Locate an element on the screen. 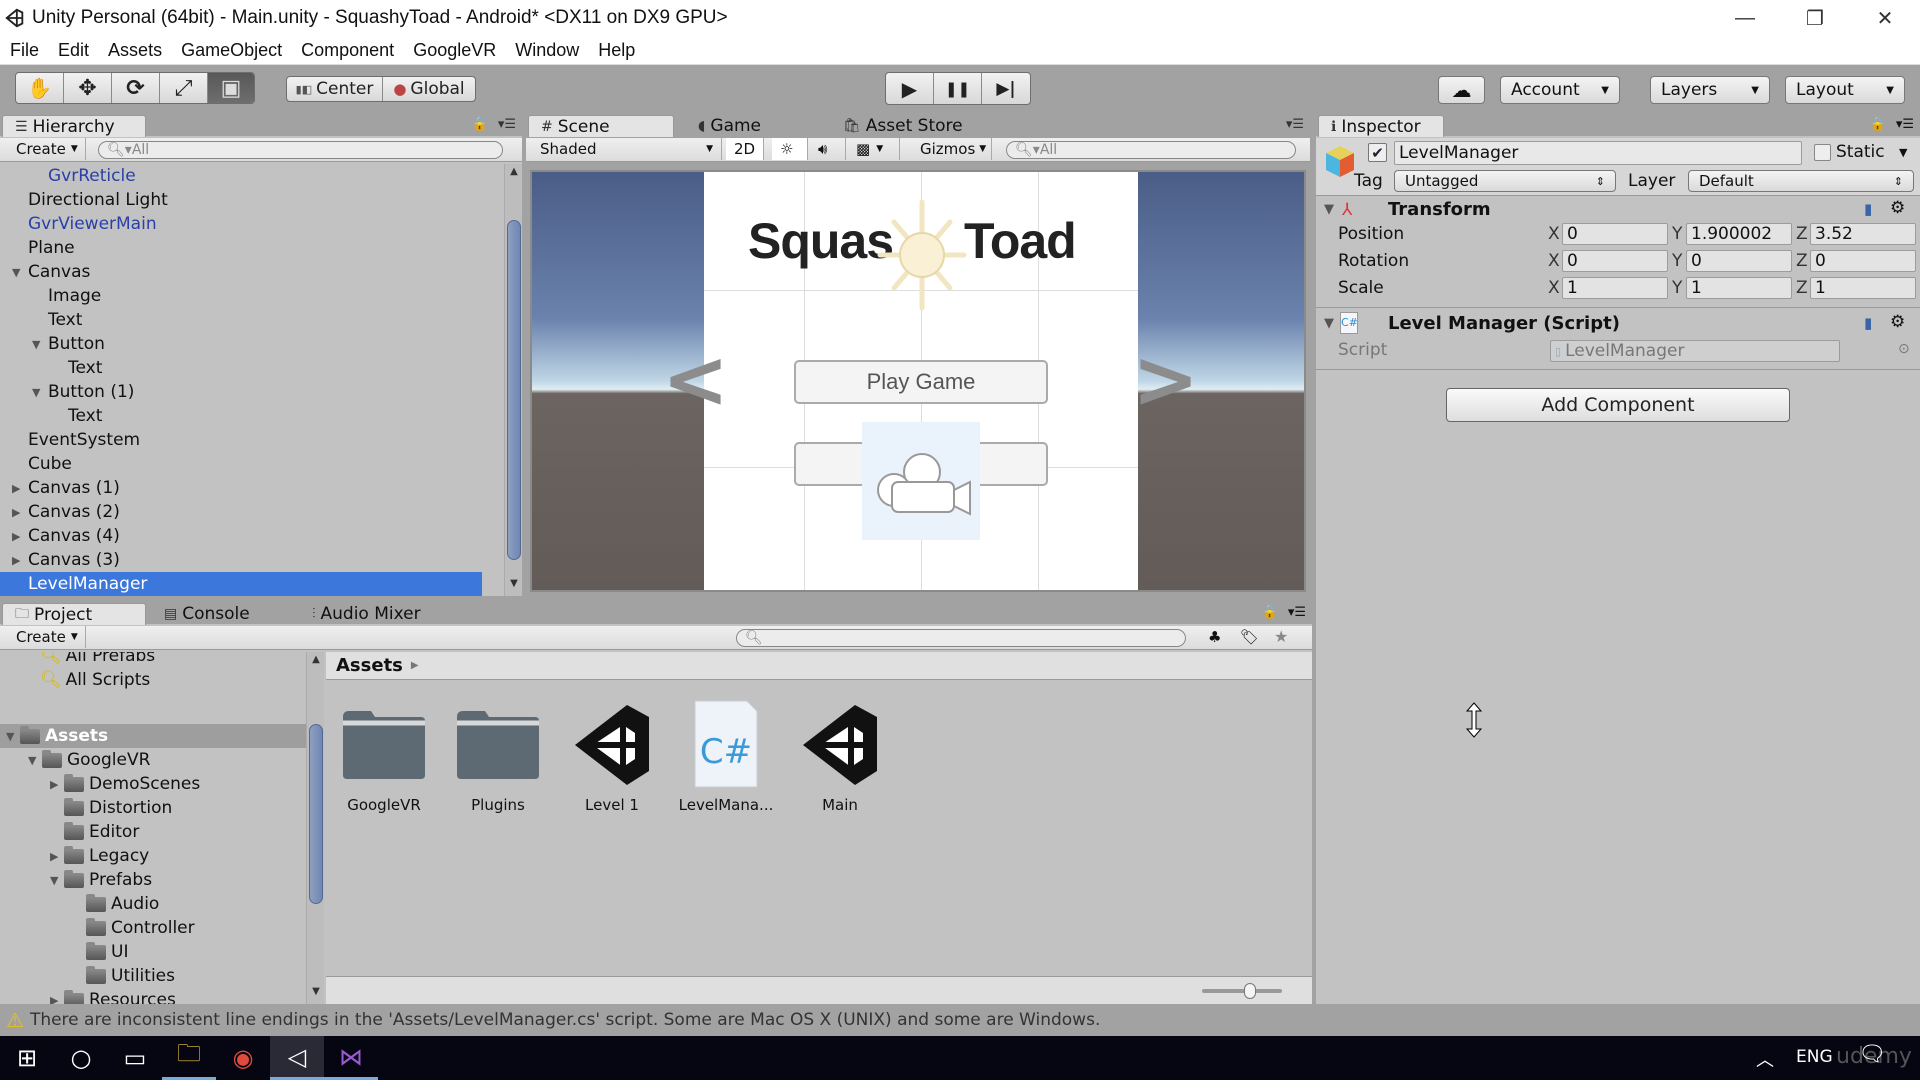 Image resolution: width=1920 pixels, height=1080 pixels. project-tree-item: ▼ Prefabs is located at coordinates (153, 880).